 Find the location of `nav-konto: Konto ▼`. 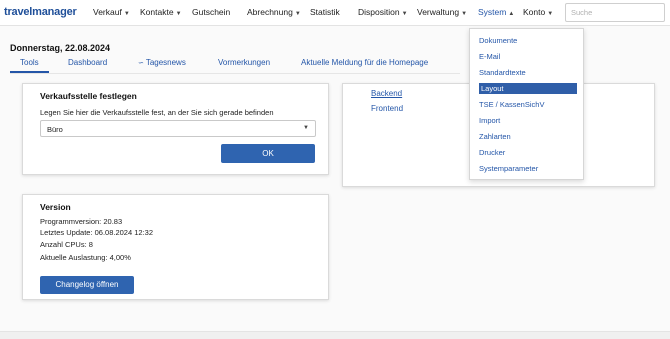

nav-konto: Konto ▼ is located at coordinates (538, 12).